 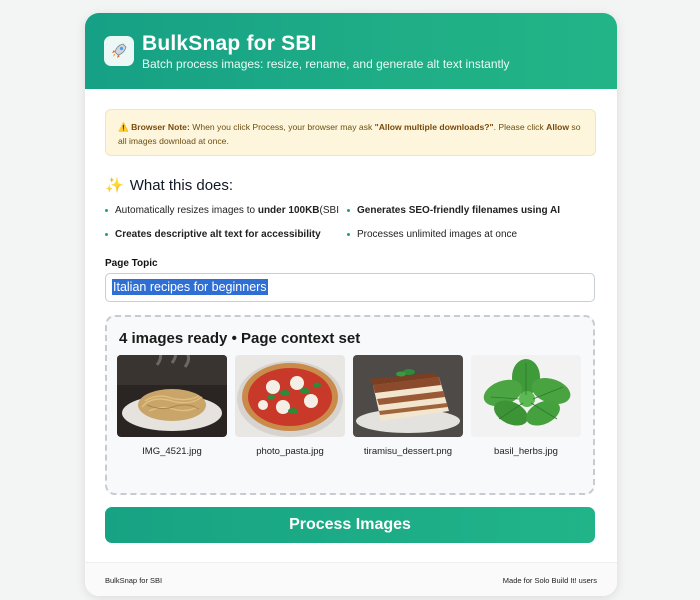 I want to click on image-thumbnail: photo_pasta.jpg, so click(x=290, y=406).